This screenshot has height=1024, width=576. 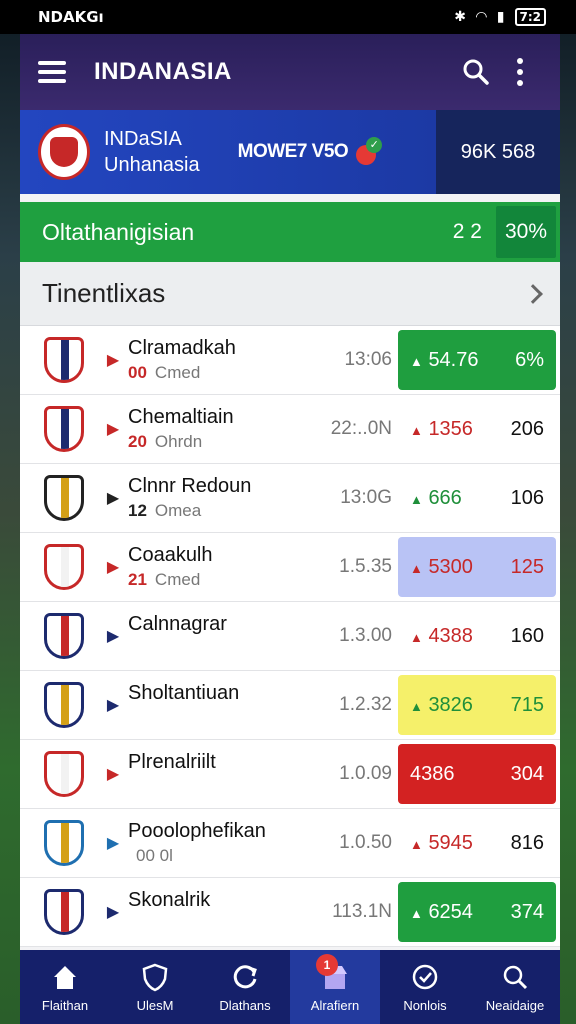 What do you see at coordinates (65, 977) in the screenshot?
I see `home-icon` at bounding box center [65, 977].